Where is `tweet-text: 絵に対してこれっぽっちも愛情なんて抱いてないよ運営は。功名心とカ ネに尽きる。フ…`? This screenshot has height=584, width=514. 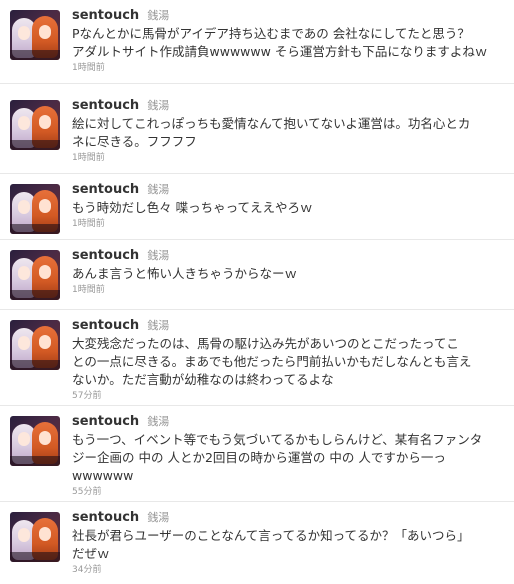 tweet-text: 絵に対してこれっぽっちも愛情なんて抱いてないよ運営は。功名心とカ ネに尽きる。フ… is located at coordinates (290, 133).